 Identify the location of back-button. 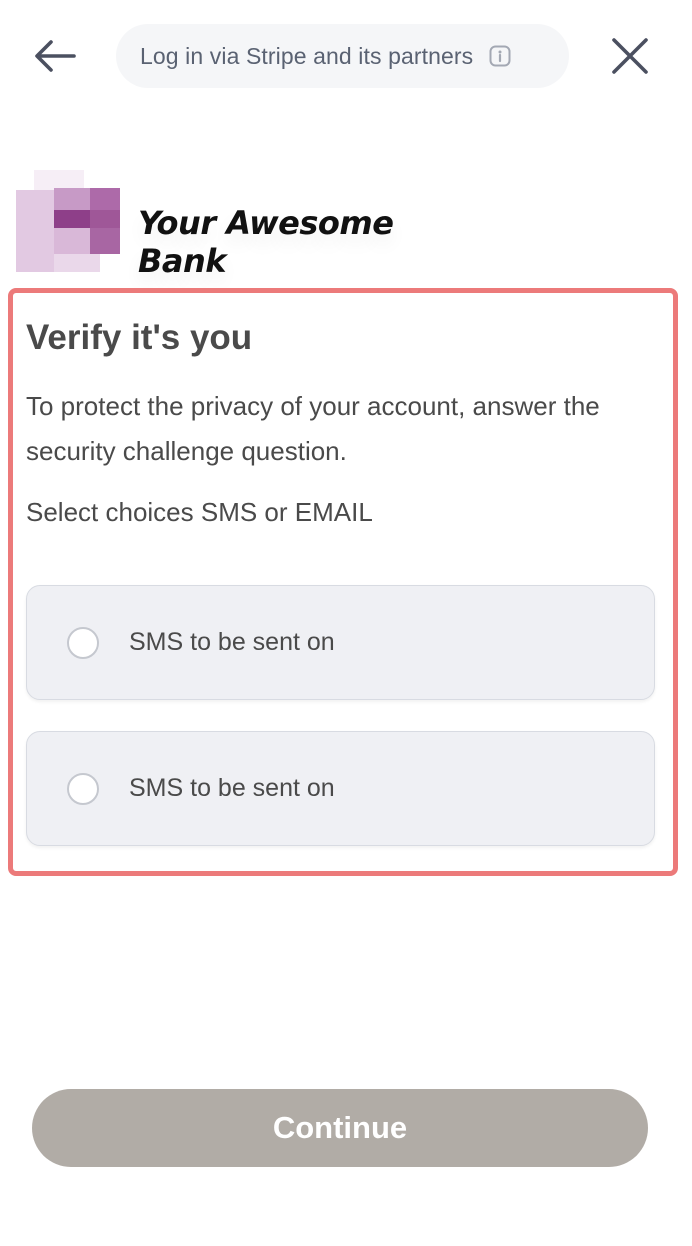
(54, 56).